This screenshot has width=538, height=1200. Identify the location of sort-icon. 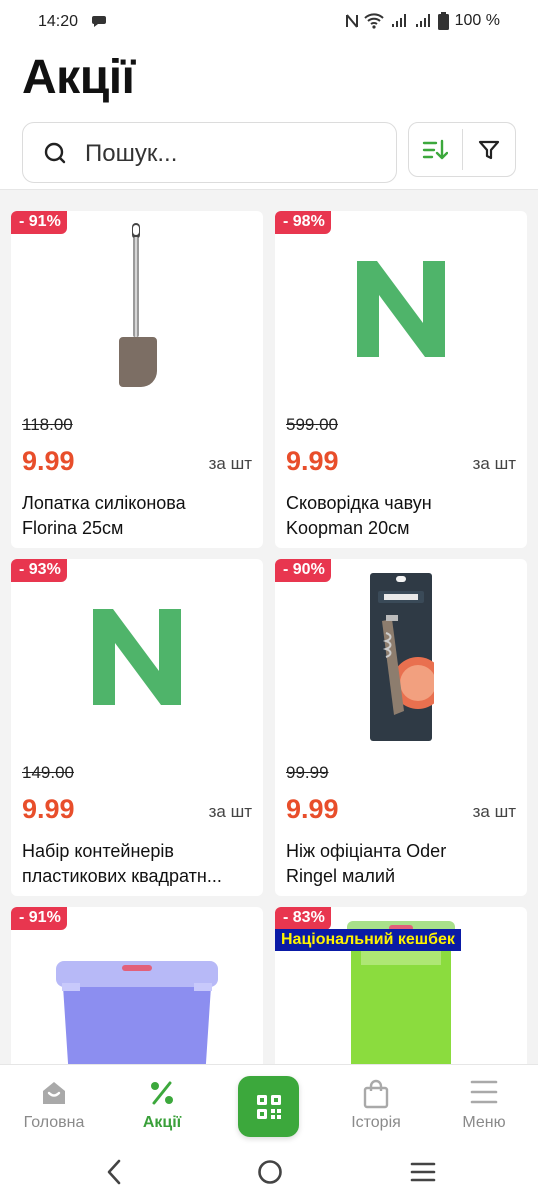
(436, 149).